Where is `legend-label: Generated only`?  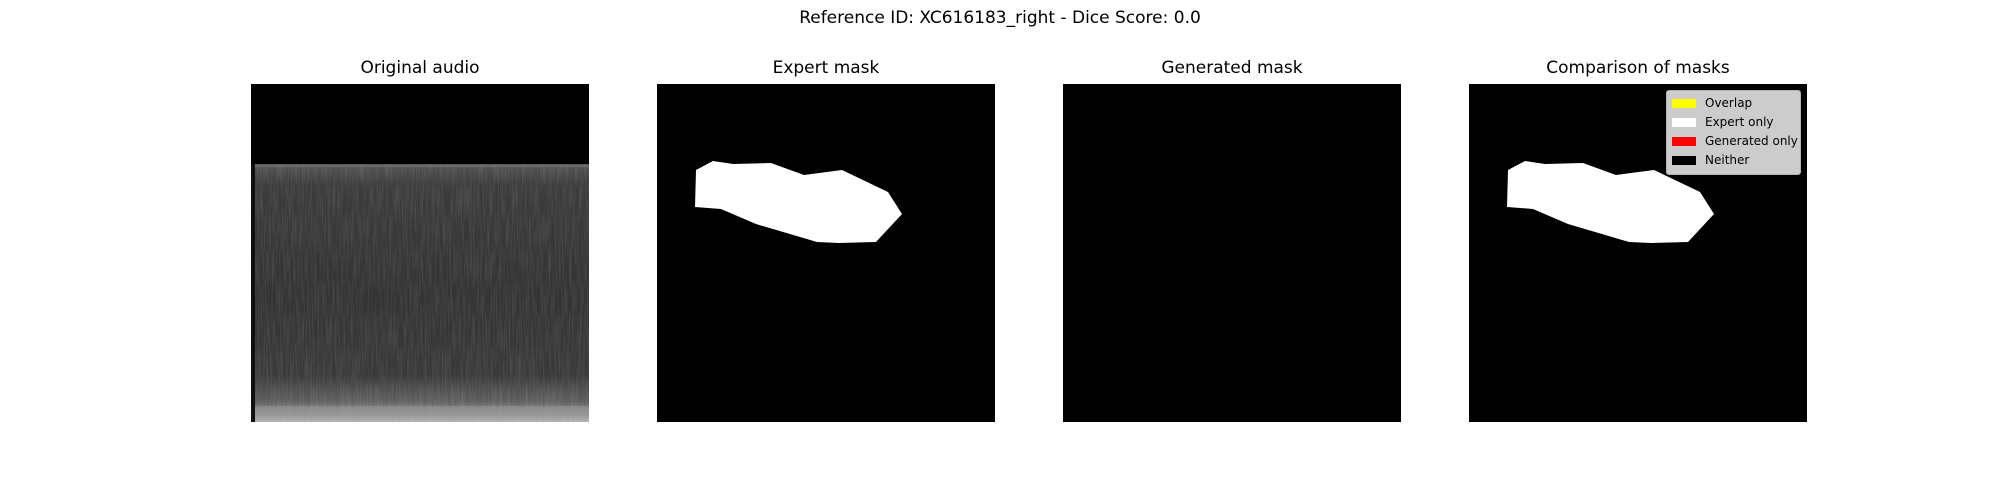 legend-label: Generated only is located at coordinates (1751, 141).